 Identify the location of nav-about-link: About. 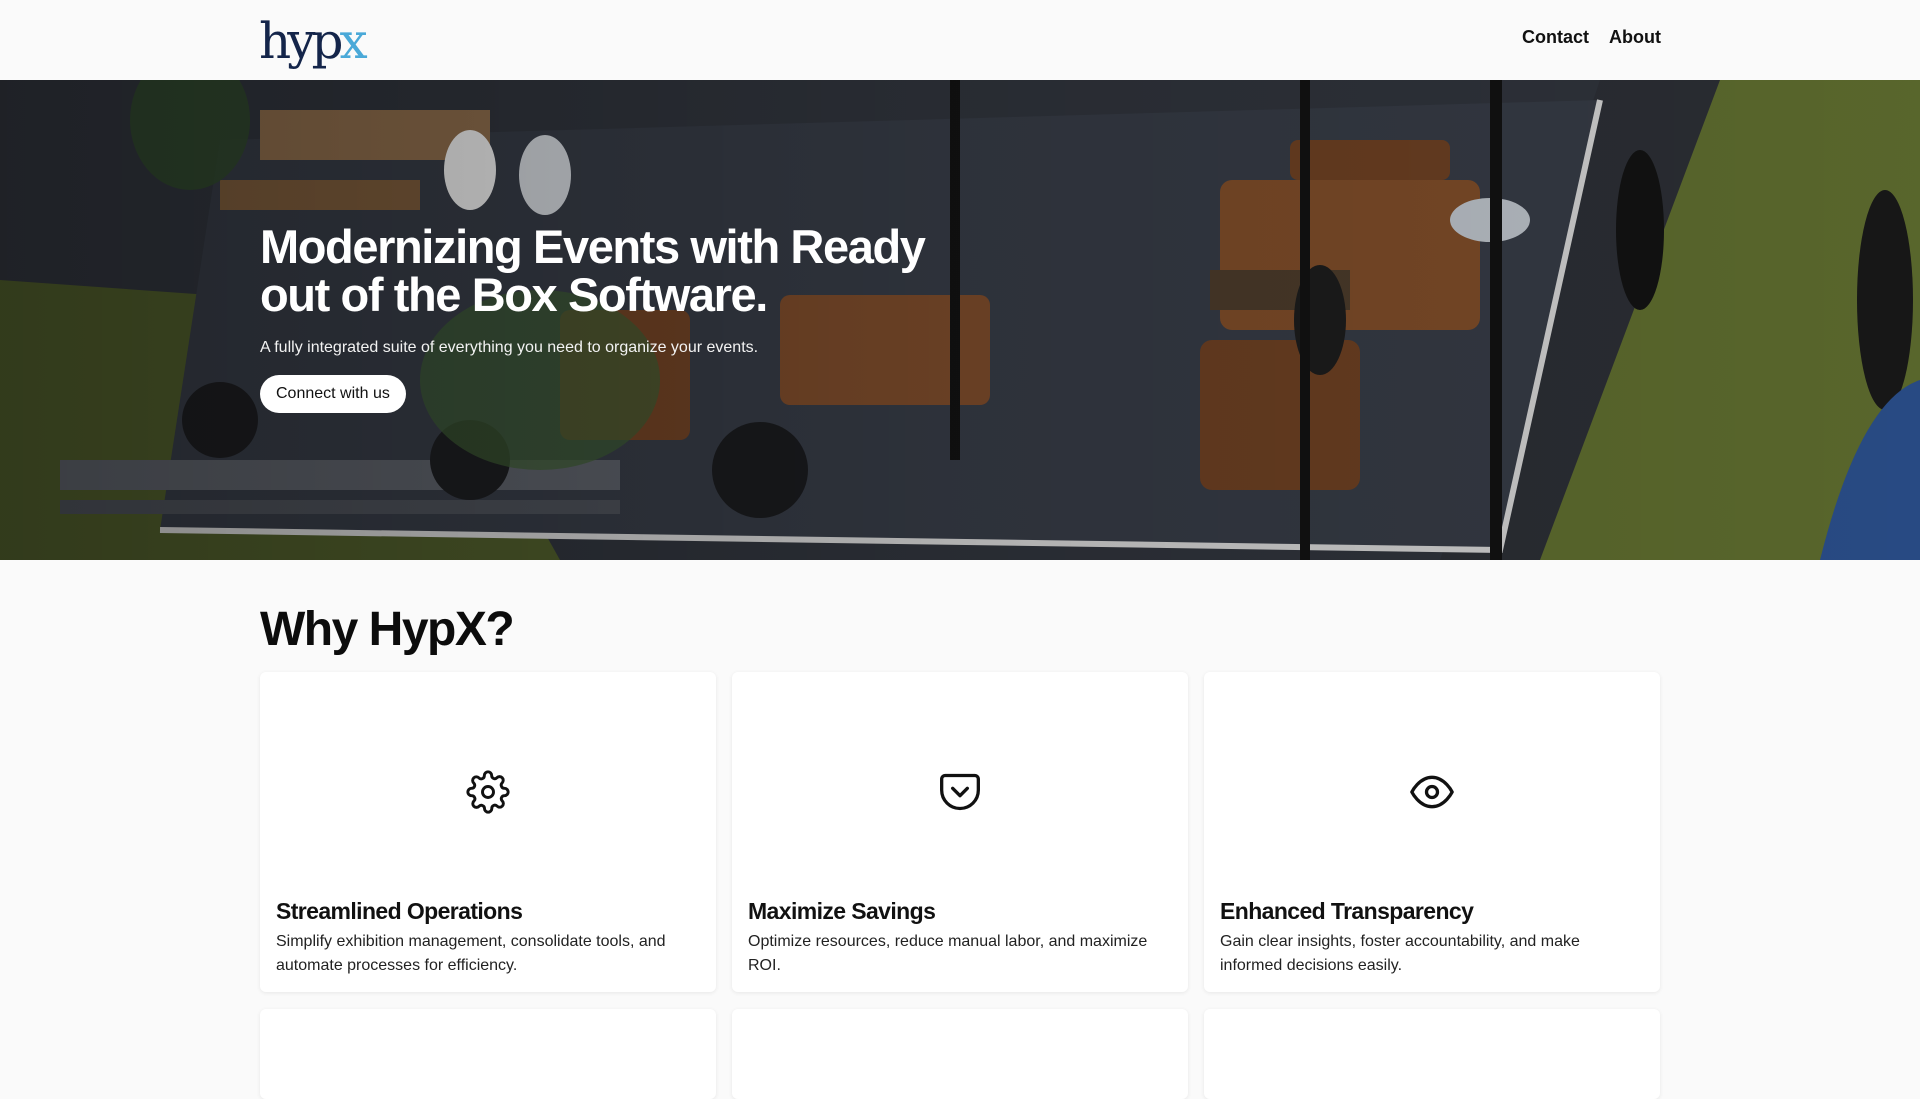
(1635, 37).